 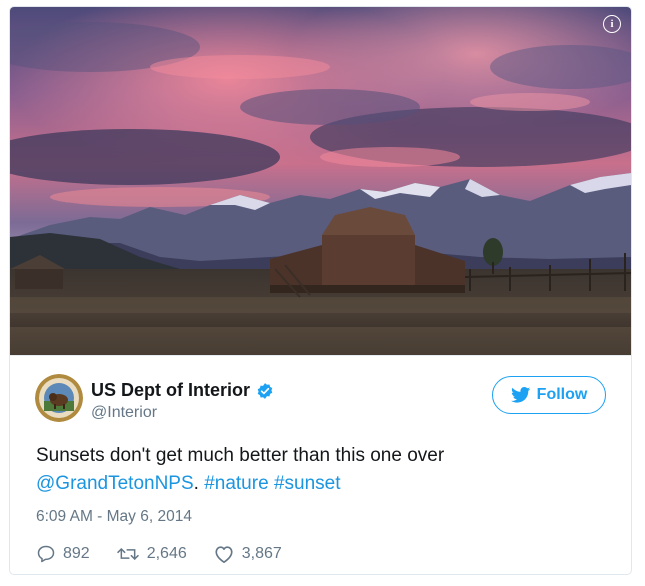 I want to click on tweet-text-line2: @GrandTetonNPS. #nature #sunset, so click(x=316, y=484).